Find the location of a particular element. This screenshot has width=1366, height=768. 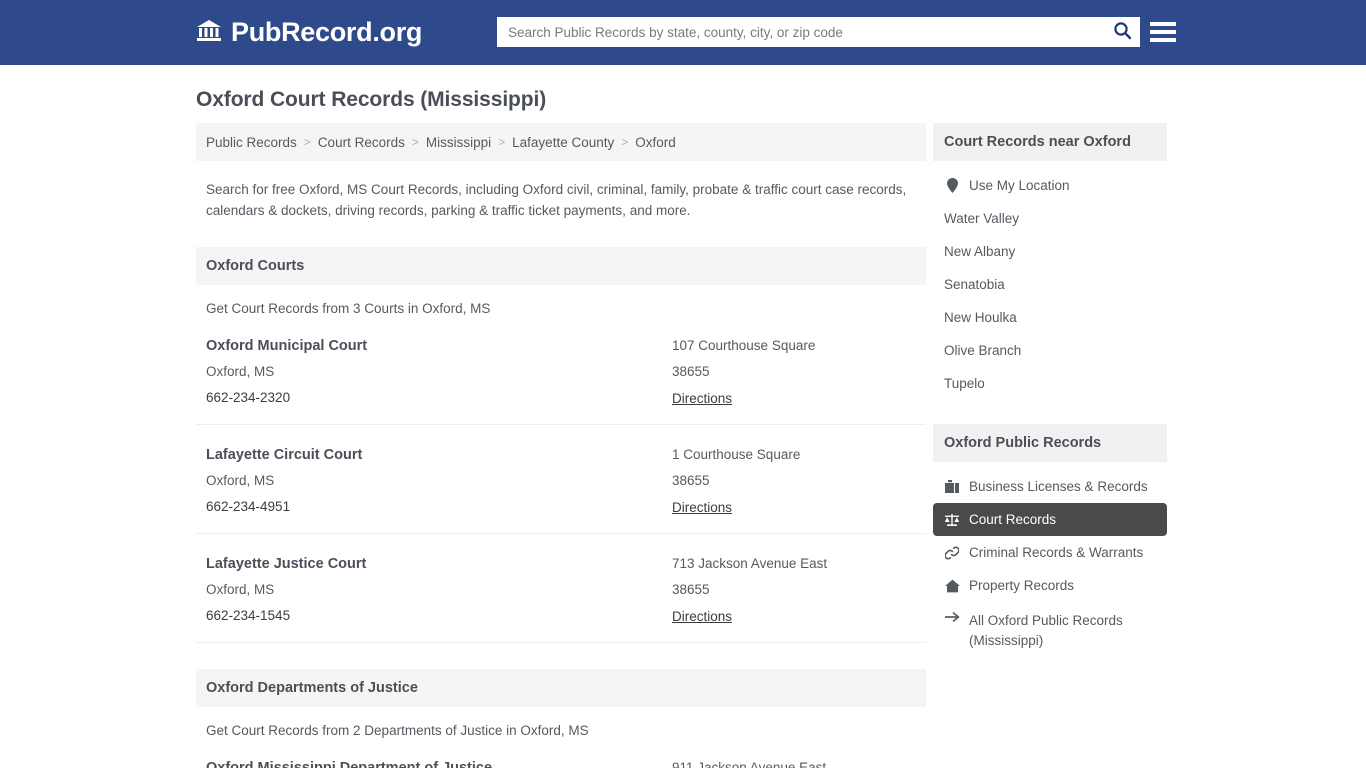

list-item: Senatobia is located at coordinates (1050, 284).